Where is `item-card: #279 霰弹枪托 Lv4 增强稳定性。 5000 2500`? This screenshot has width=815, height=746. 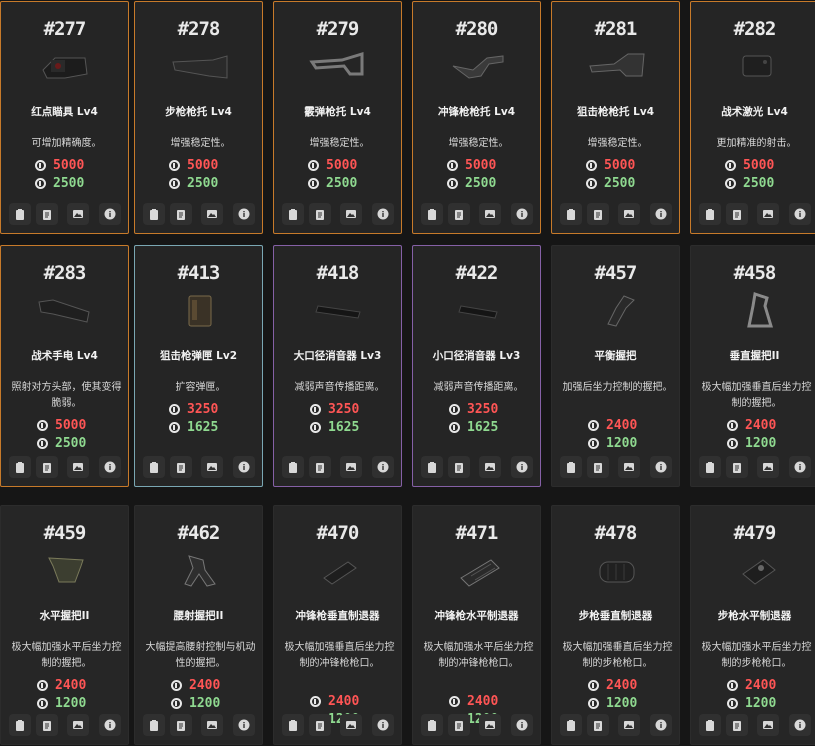
item-card: #279 霰弹枪托 Lv4 增强稳定性。 5000 2500 is located at coordinates (337, 117).